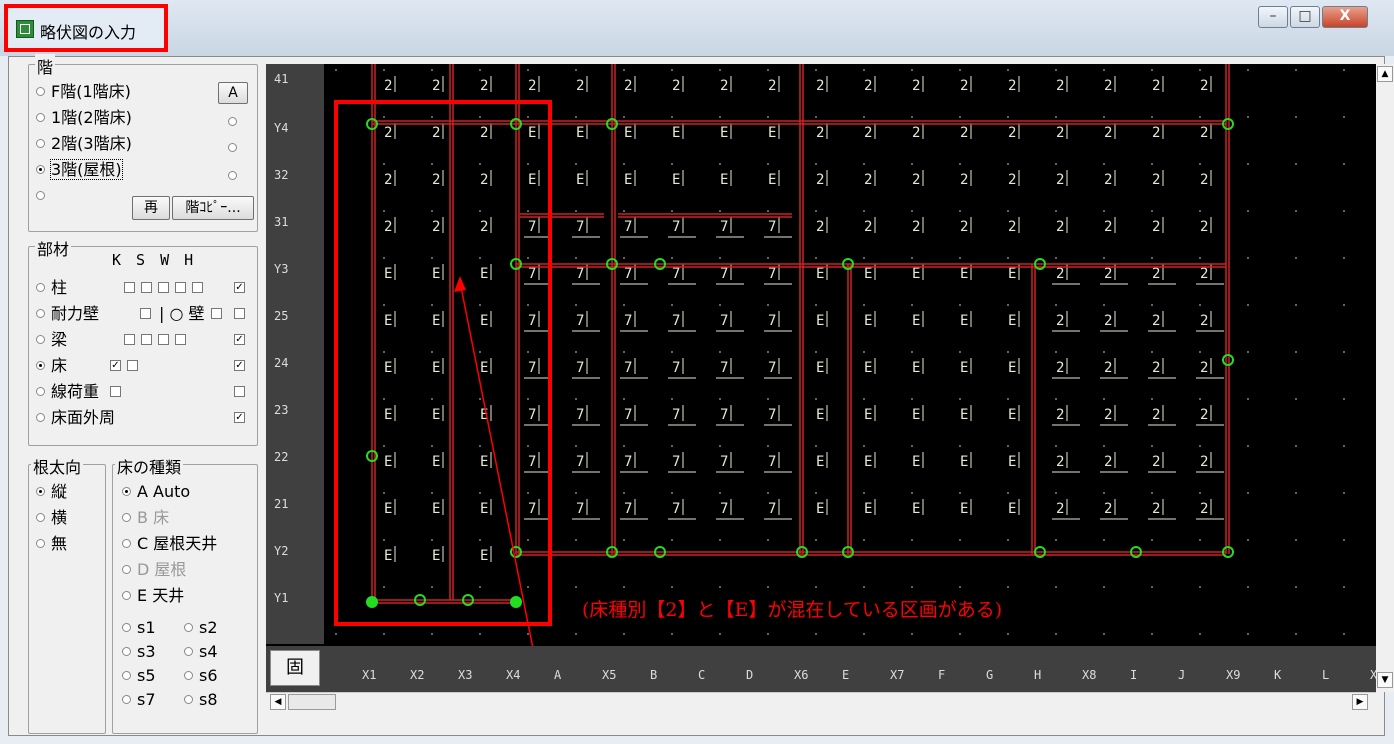 The height and width of the screenshot is (744, 1394). What do you see at coordinates (156, 492) in the screenshot?
I see `floor-type-option-0: A Auto` at bounding box center [156, 492].